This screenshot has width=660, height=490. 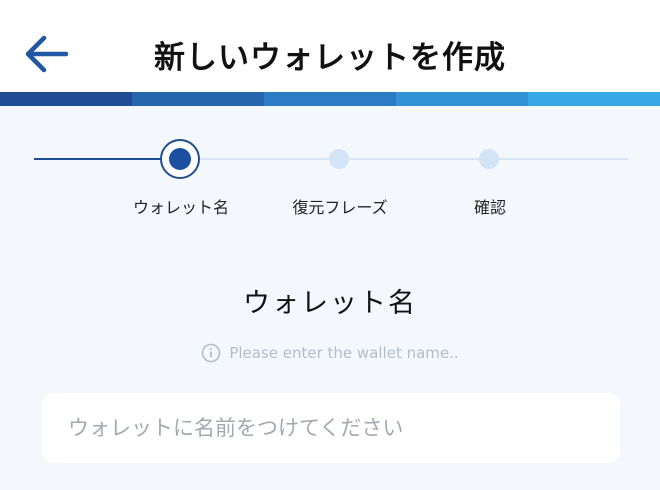 What do you see at coordinates (331, 428) in the screenshot?
I see `wallet-name-input` at bounding box center [331, 428].